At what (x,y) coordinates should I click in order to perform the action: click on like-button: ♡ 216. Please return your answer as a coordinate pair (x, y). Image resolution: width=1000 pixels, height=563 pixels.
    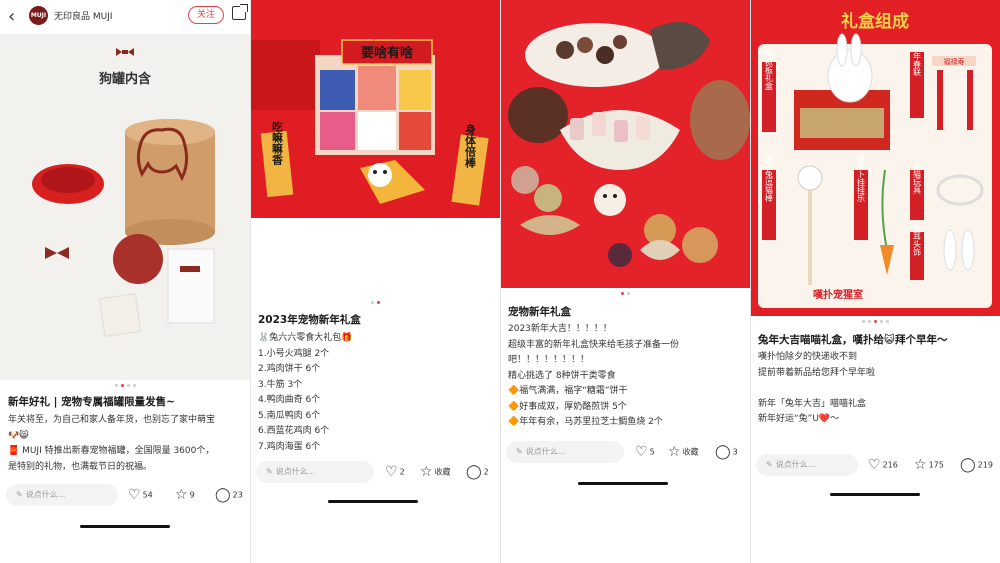
    Looking at the image, I should click on (883, 465).